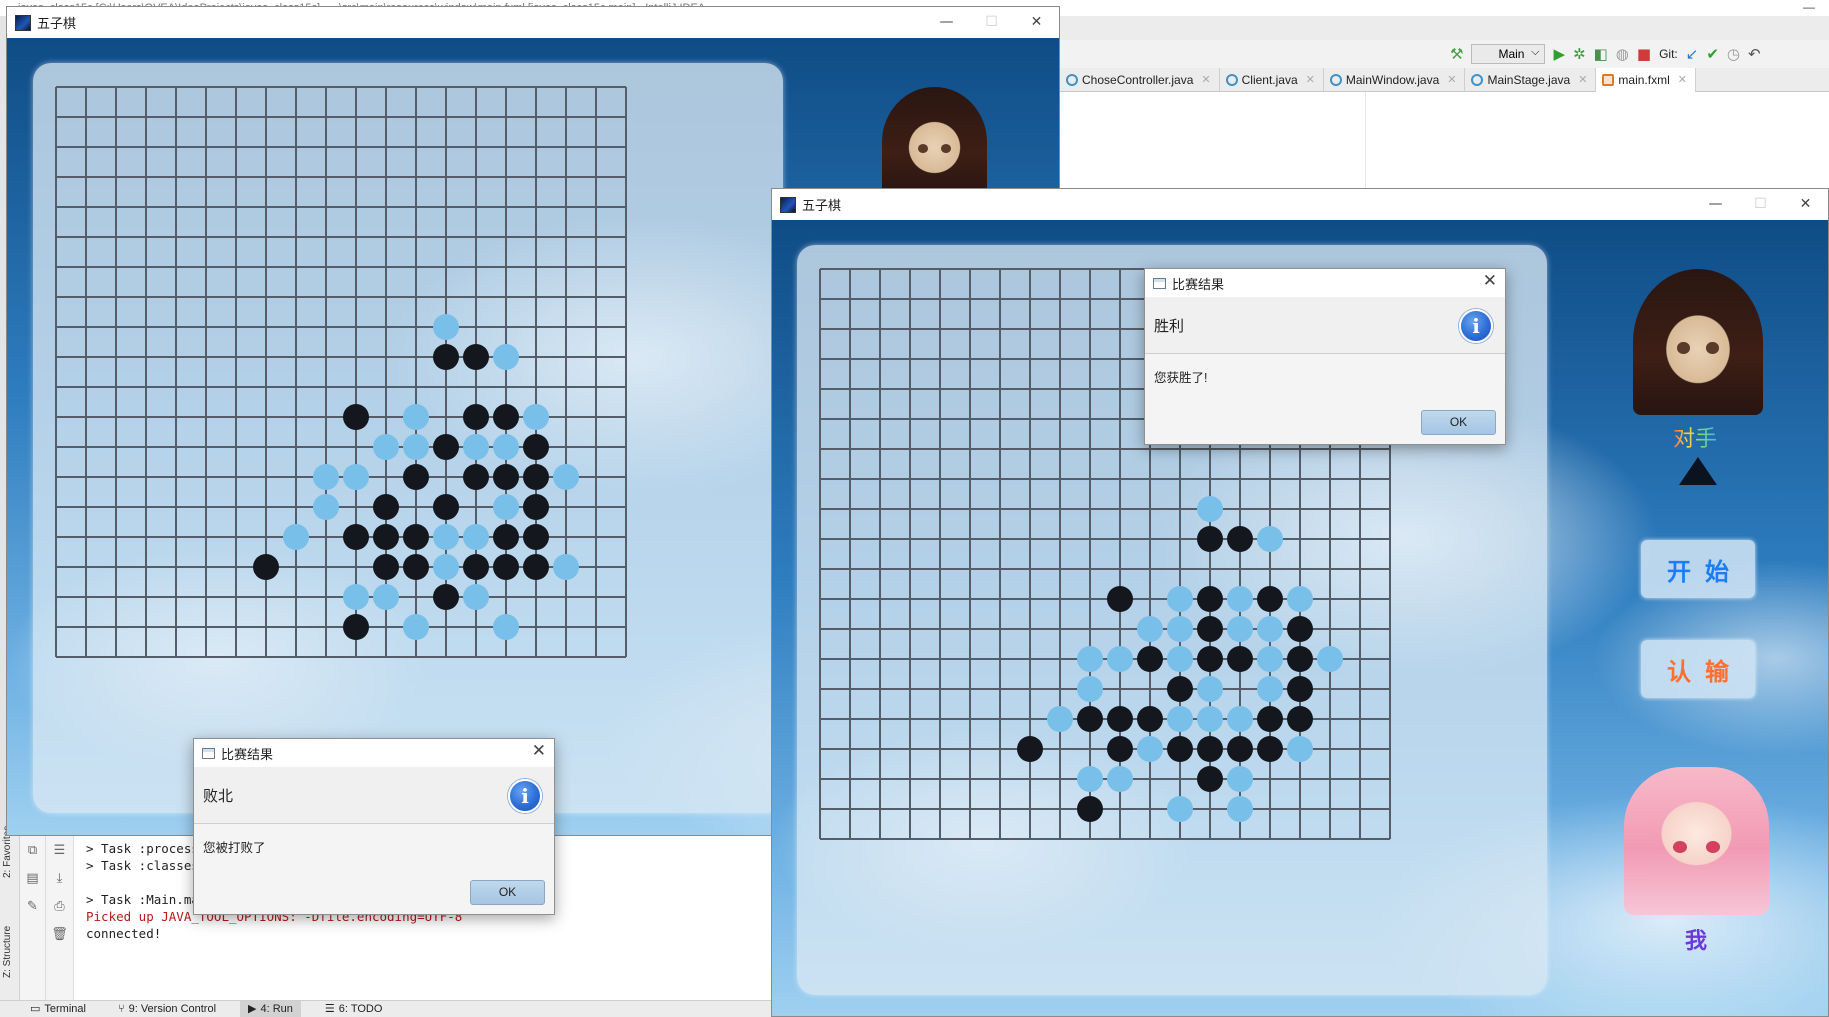 The height and width of the screenshot is (1017, 1829). I want to click on stop-icon: ■, so click(1644, 54).